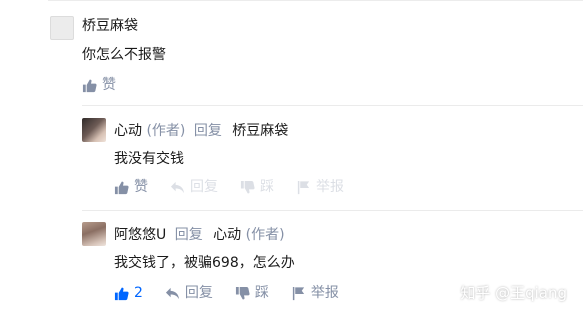 The image size is (583, 318). What do you see at coordinates (128, 131) in the screenshot?
I see `author-name: 心动` at bounding box center [128, 131].